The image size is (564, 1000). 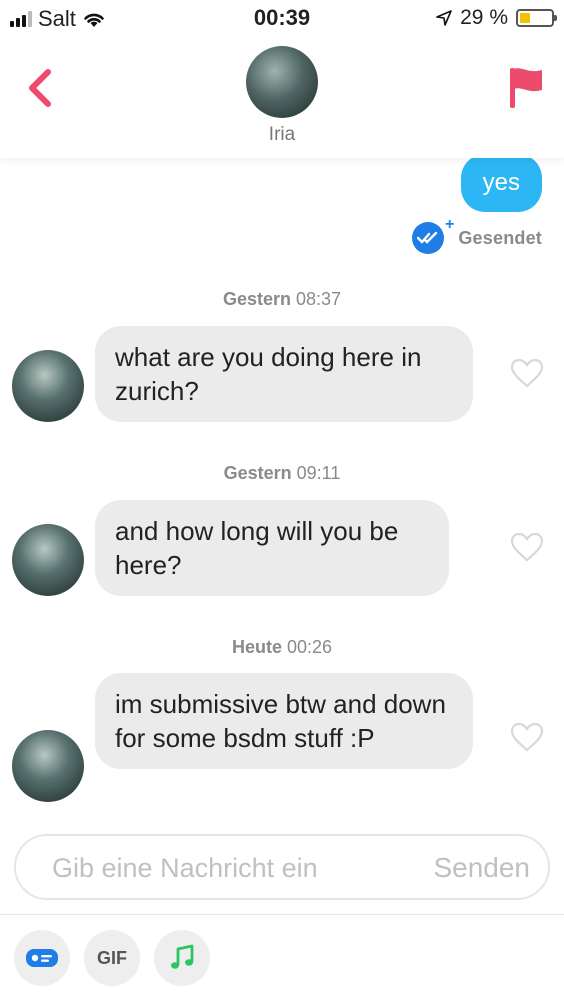 What do you see at coordinates (526, 88) in the screenshot?
I see `flag-icon` at bounding box center [526, 88].